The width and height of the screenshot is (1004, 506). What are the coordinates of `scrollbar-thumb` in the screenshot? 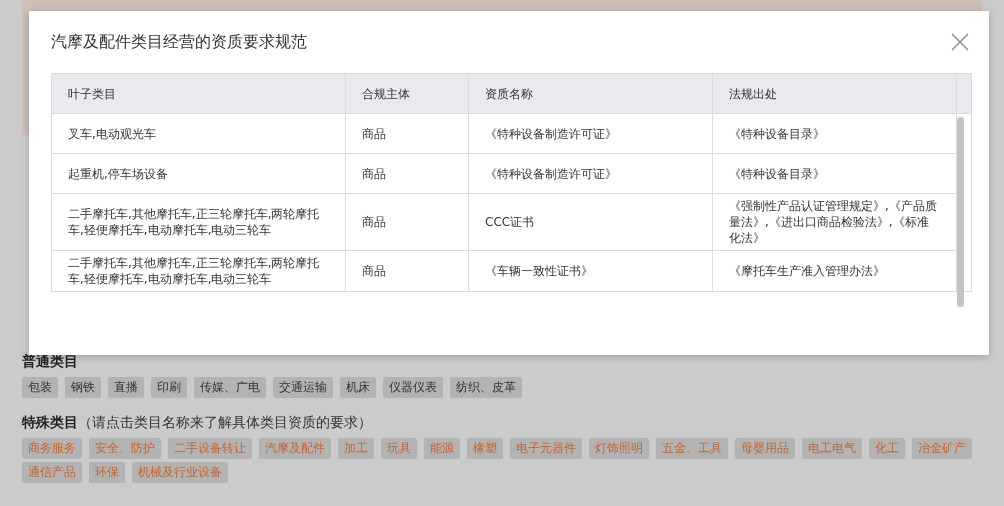 It's located at (960, 212).